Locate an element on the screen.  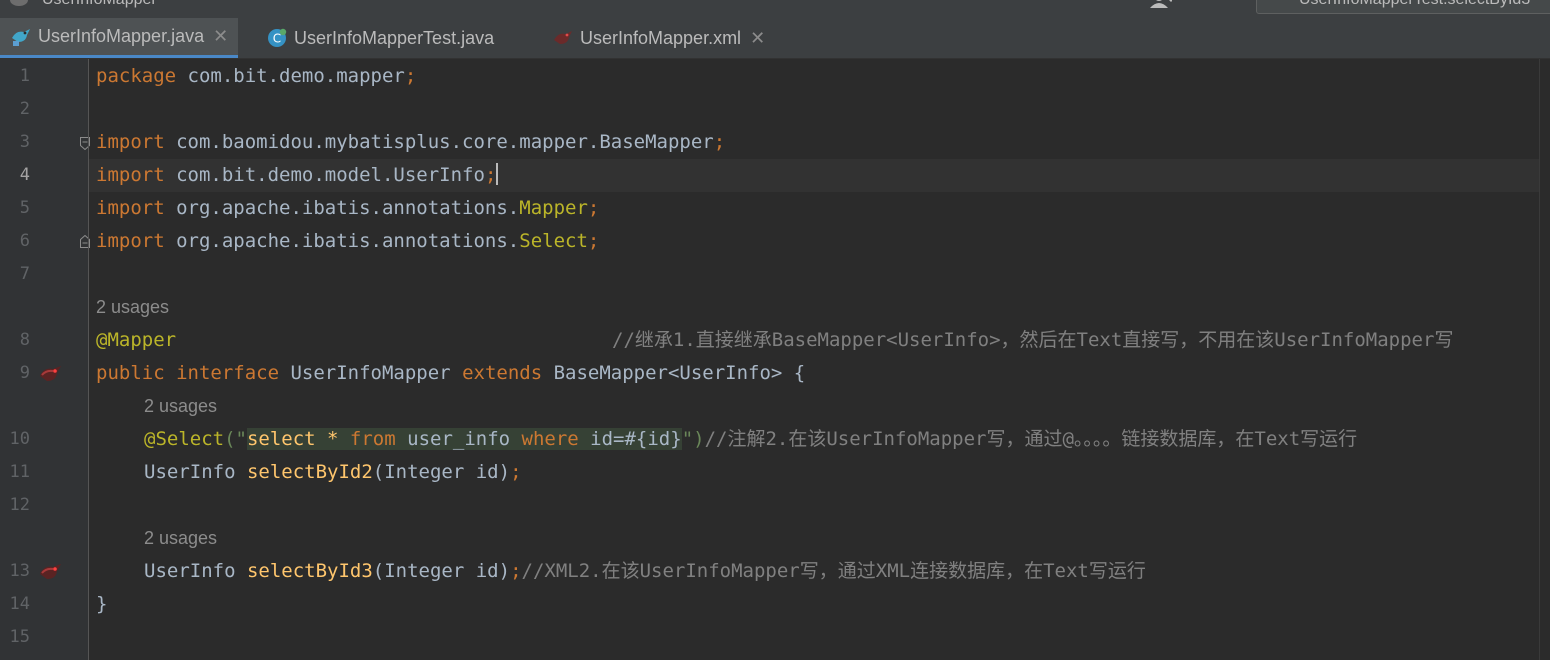
line-number: 11 is located at coordinates (19, 472).